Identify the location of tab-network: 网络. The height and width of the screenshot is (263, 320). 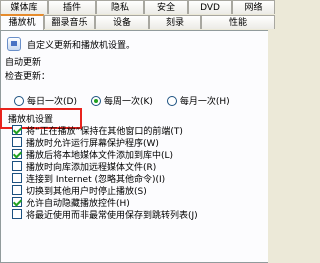
(253, 7).